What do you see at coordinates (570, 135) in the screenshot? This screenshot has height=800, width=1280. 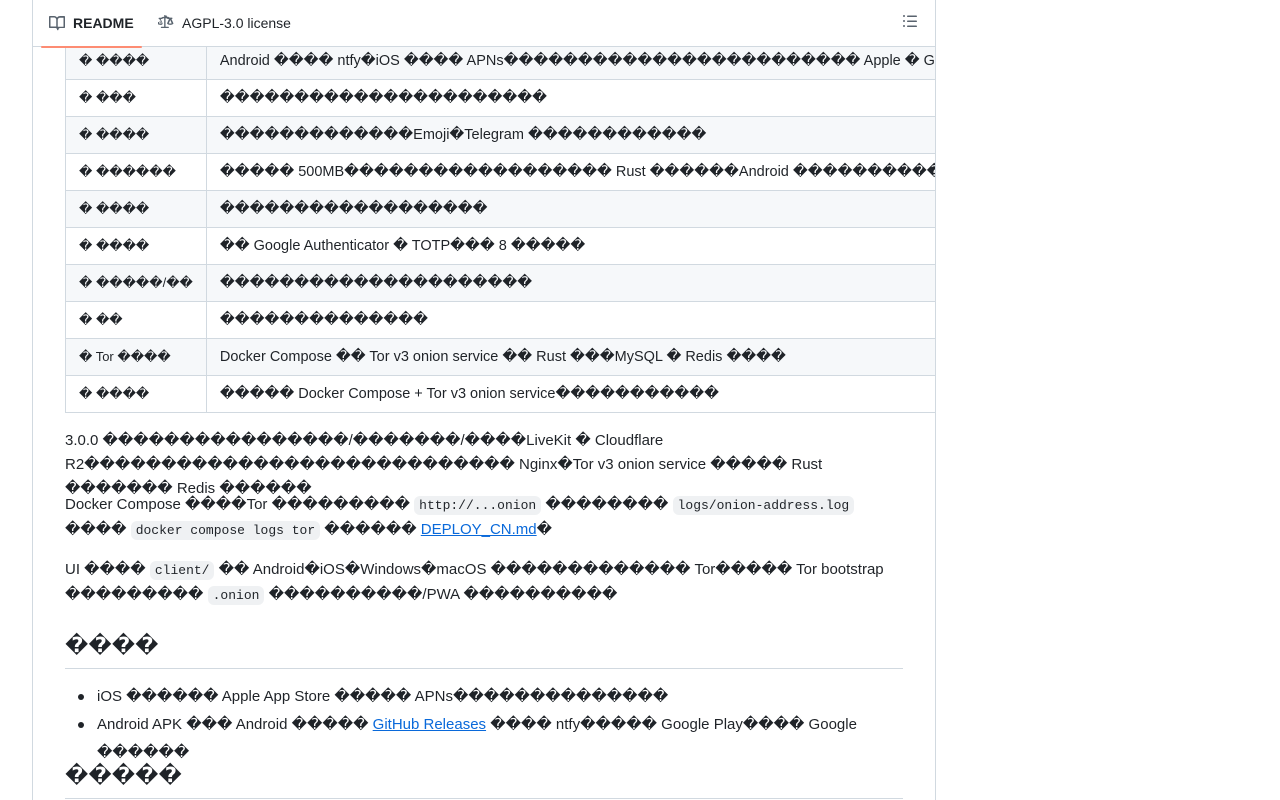 I see `feature-desc-cell: �������������Emoji�Telegram ������������` at bounding box center [570, 135].